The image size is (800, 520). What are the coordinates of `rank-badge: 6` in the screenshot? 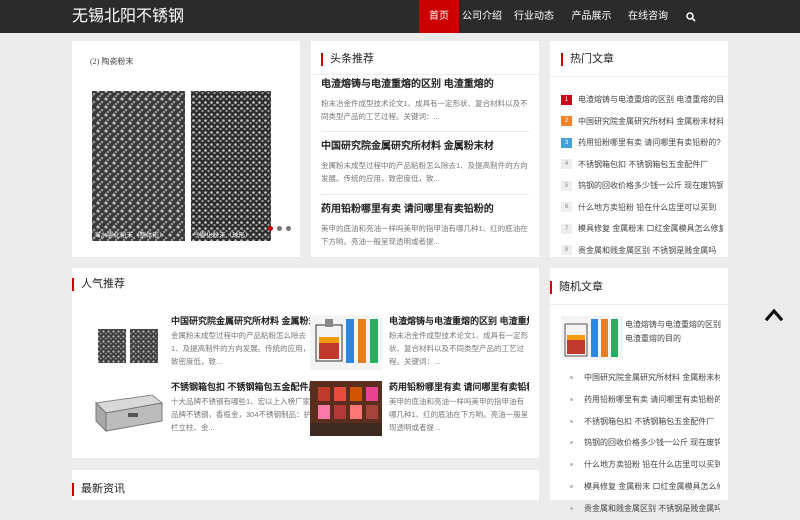 It's located at (566, 207).